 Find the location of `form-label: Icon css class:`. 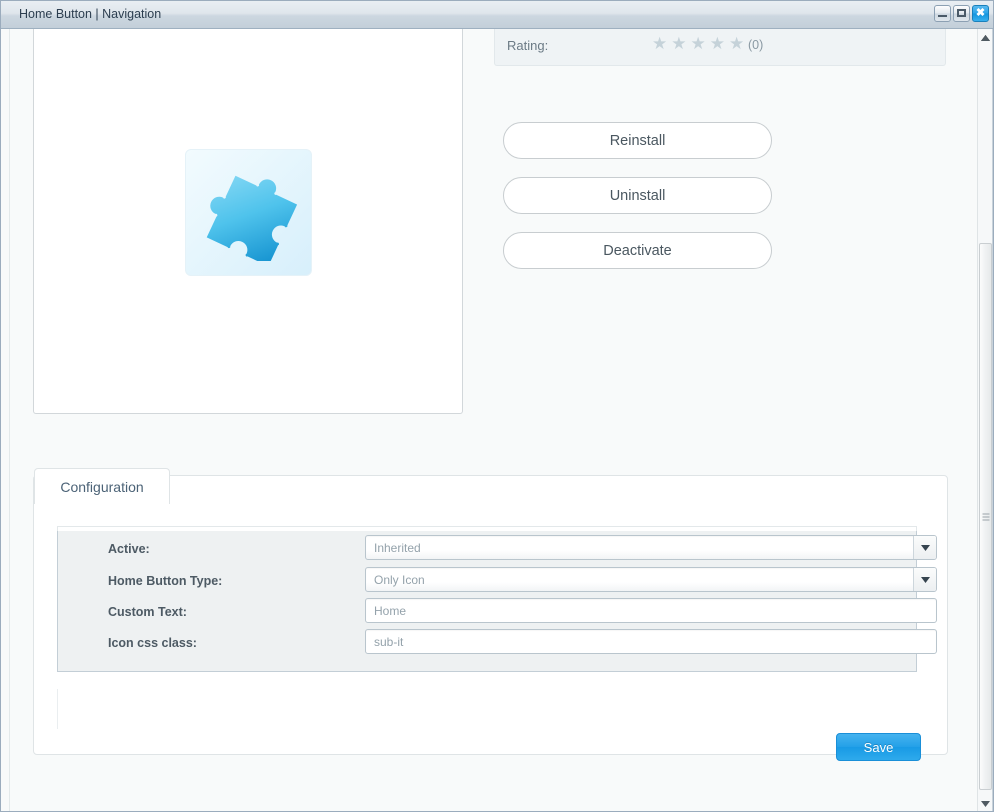

form-label: Icon css class: is located at coordinates (152, 643).